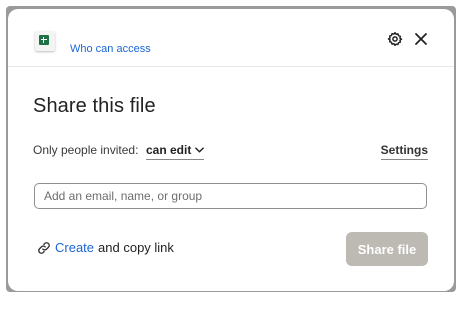  I want to click on chevron-down-icon, so click(200, 150).